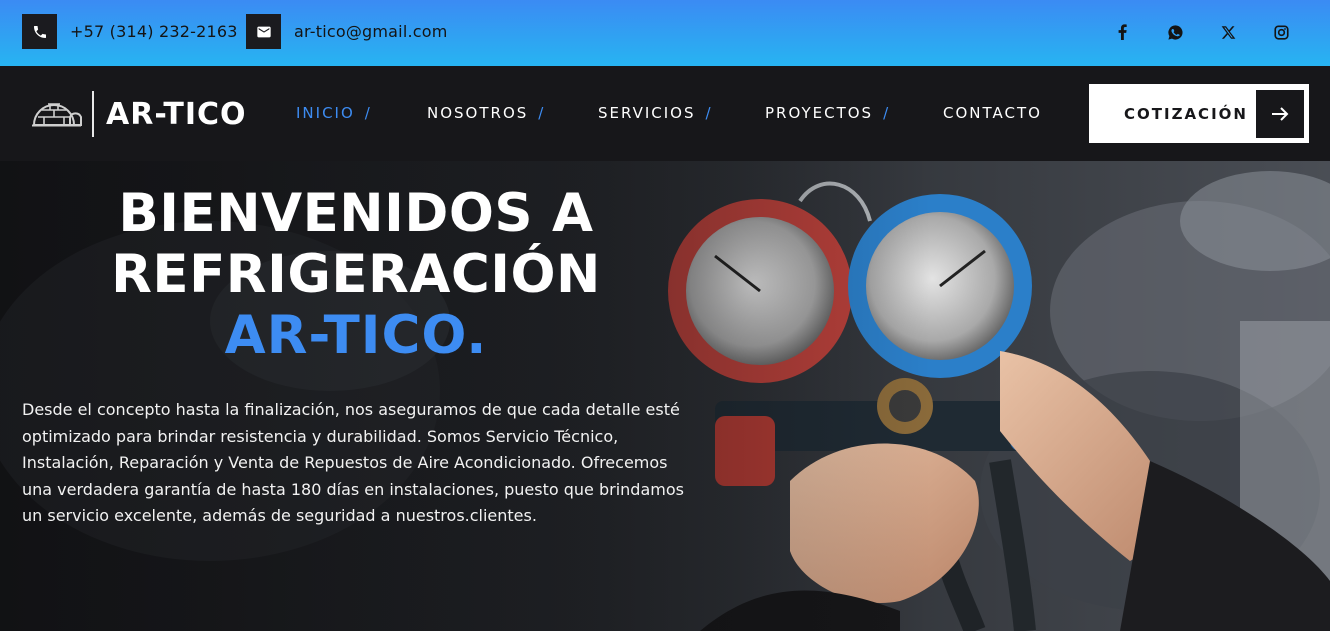  I want to click on phone-contact: +57 (314) 232-2163, so click(130, 31).